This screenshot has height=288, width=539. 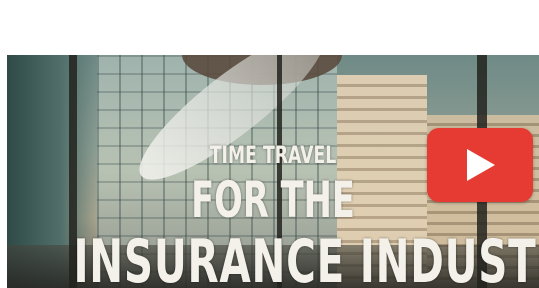 I want to click on play-icon, so click(x=481, y=165).